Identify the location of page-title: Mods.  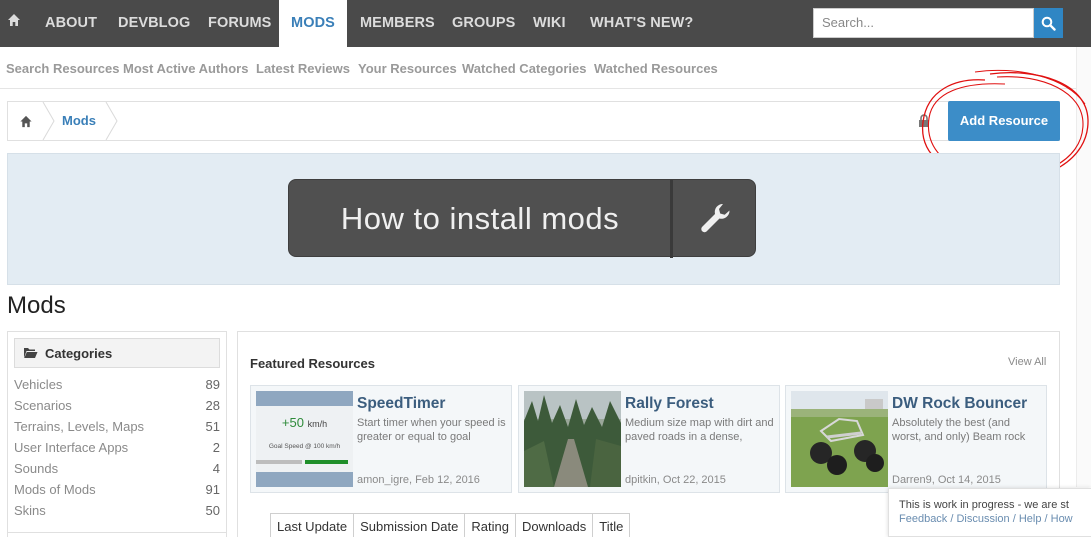
(36, 305).